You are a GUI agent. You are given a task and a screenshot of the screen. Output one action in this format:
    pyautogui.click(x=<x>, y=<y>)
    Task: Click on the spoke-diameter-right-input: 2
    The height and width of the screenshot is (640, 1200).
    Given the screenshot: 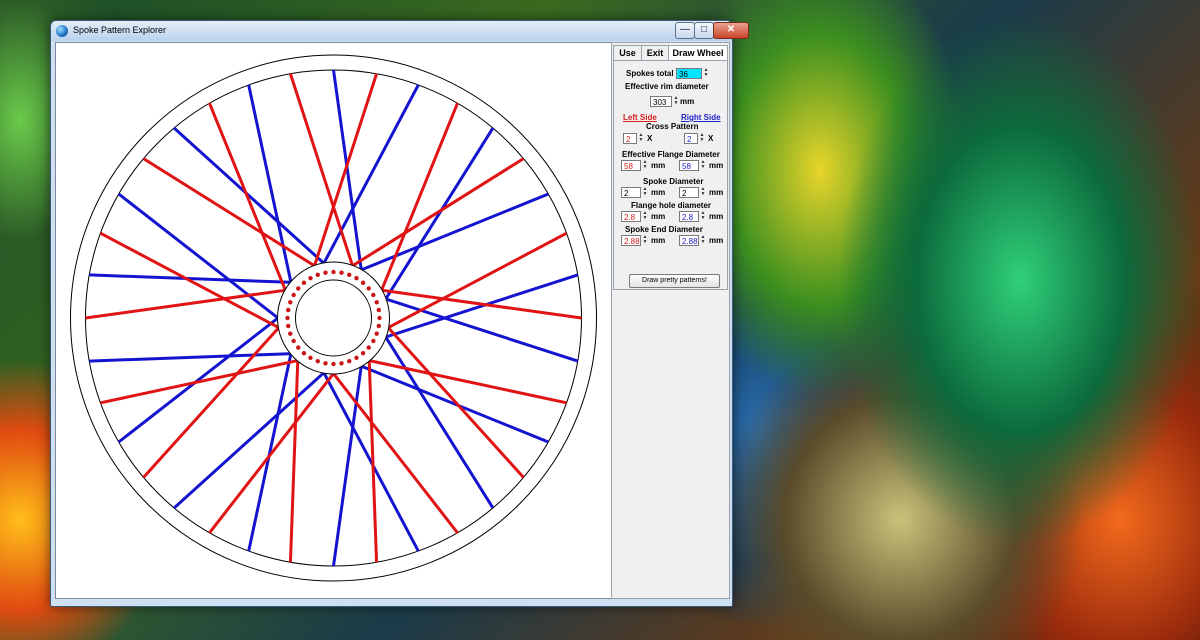 What is the action you would take?
    pyautogui.click(x=689, y=192)
    